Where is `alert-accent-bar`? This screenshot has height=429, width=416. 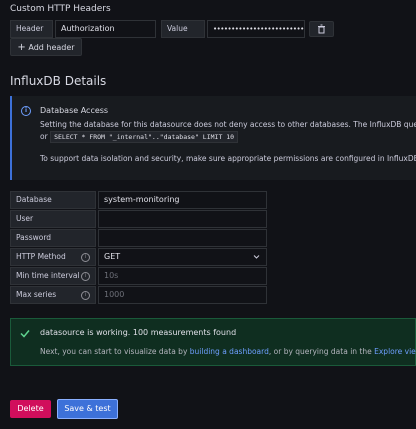
alert-accent-bar is located at coordinates (11, 138).